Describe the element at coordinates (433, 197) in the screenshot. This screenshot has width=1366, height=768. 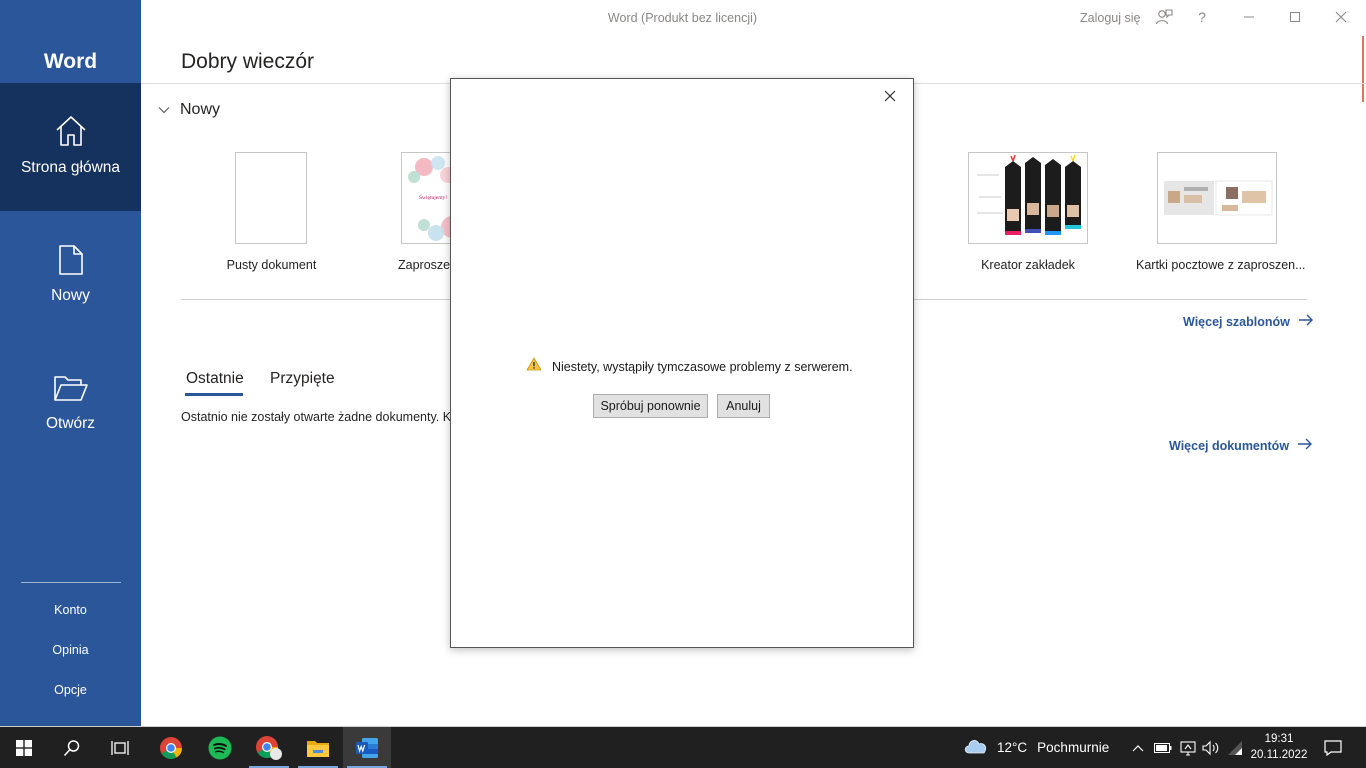
I see `invitation-thumb-text: Świętujemy!` at that location.